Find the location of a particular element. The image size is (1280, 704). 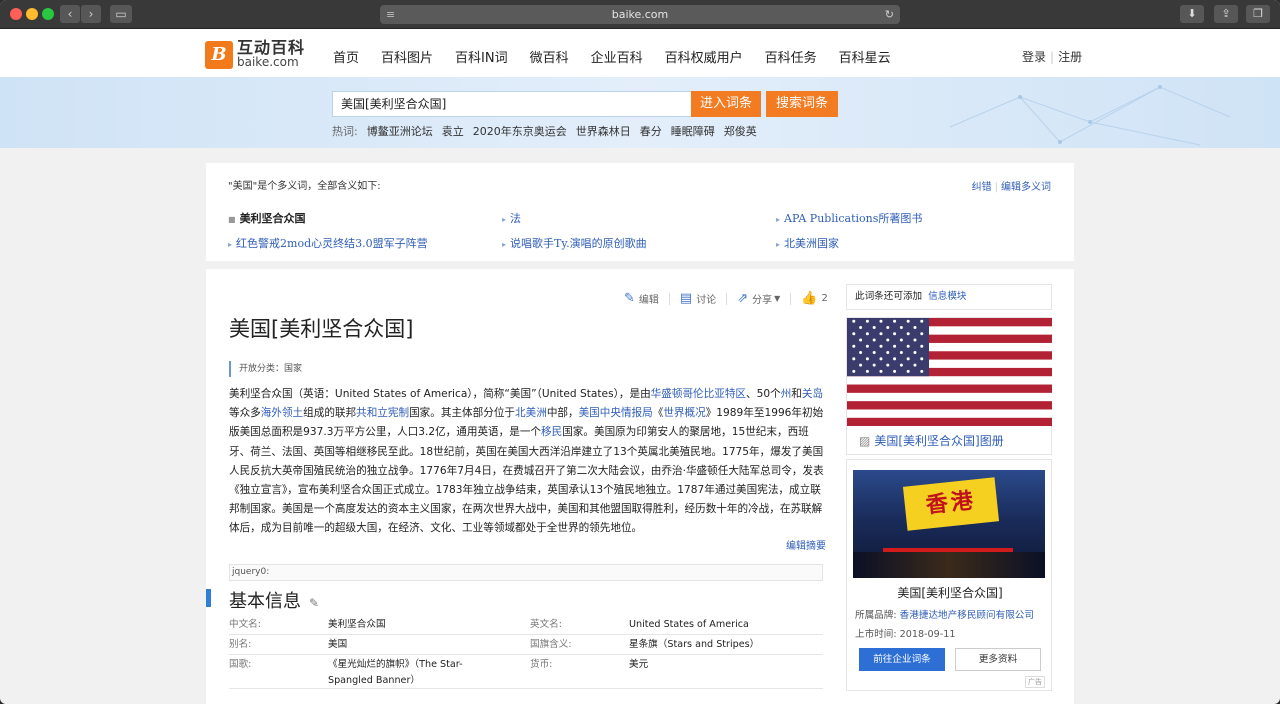

edit-summary-link: 编辑摘要 is located at coordinates (806, 544).